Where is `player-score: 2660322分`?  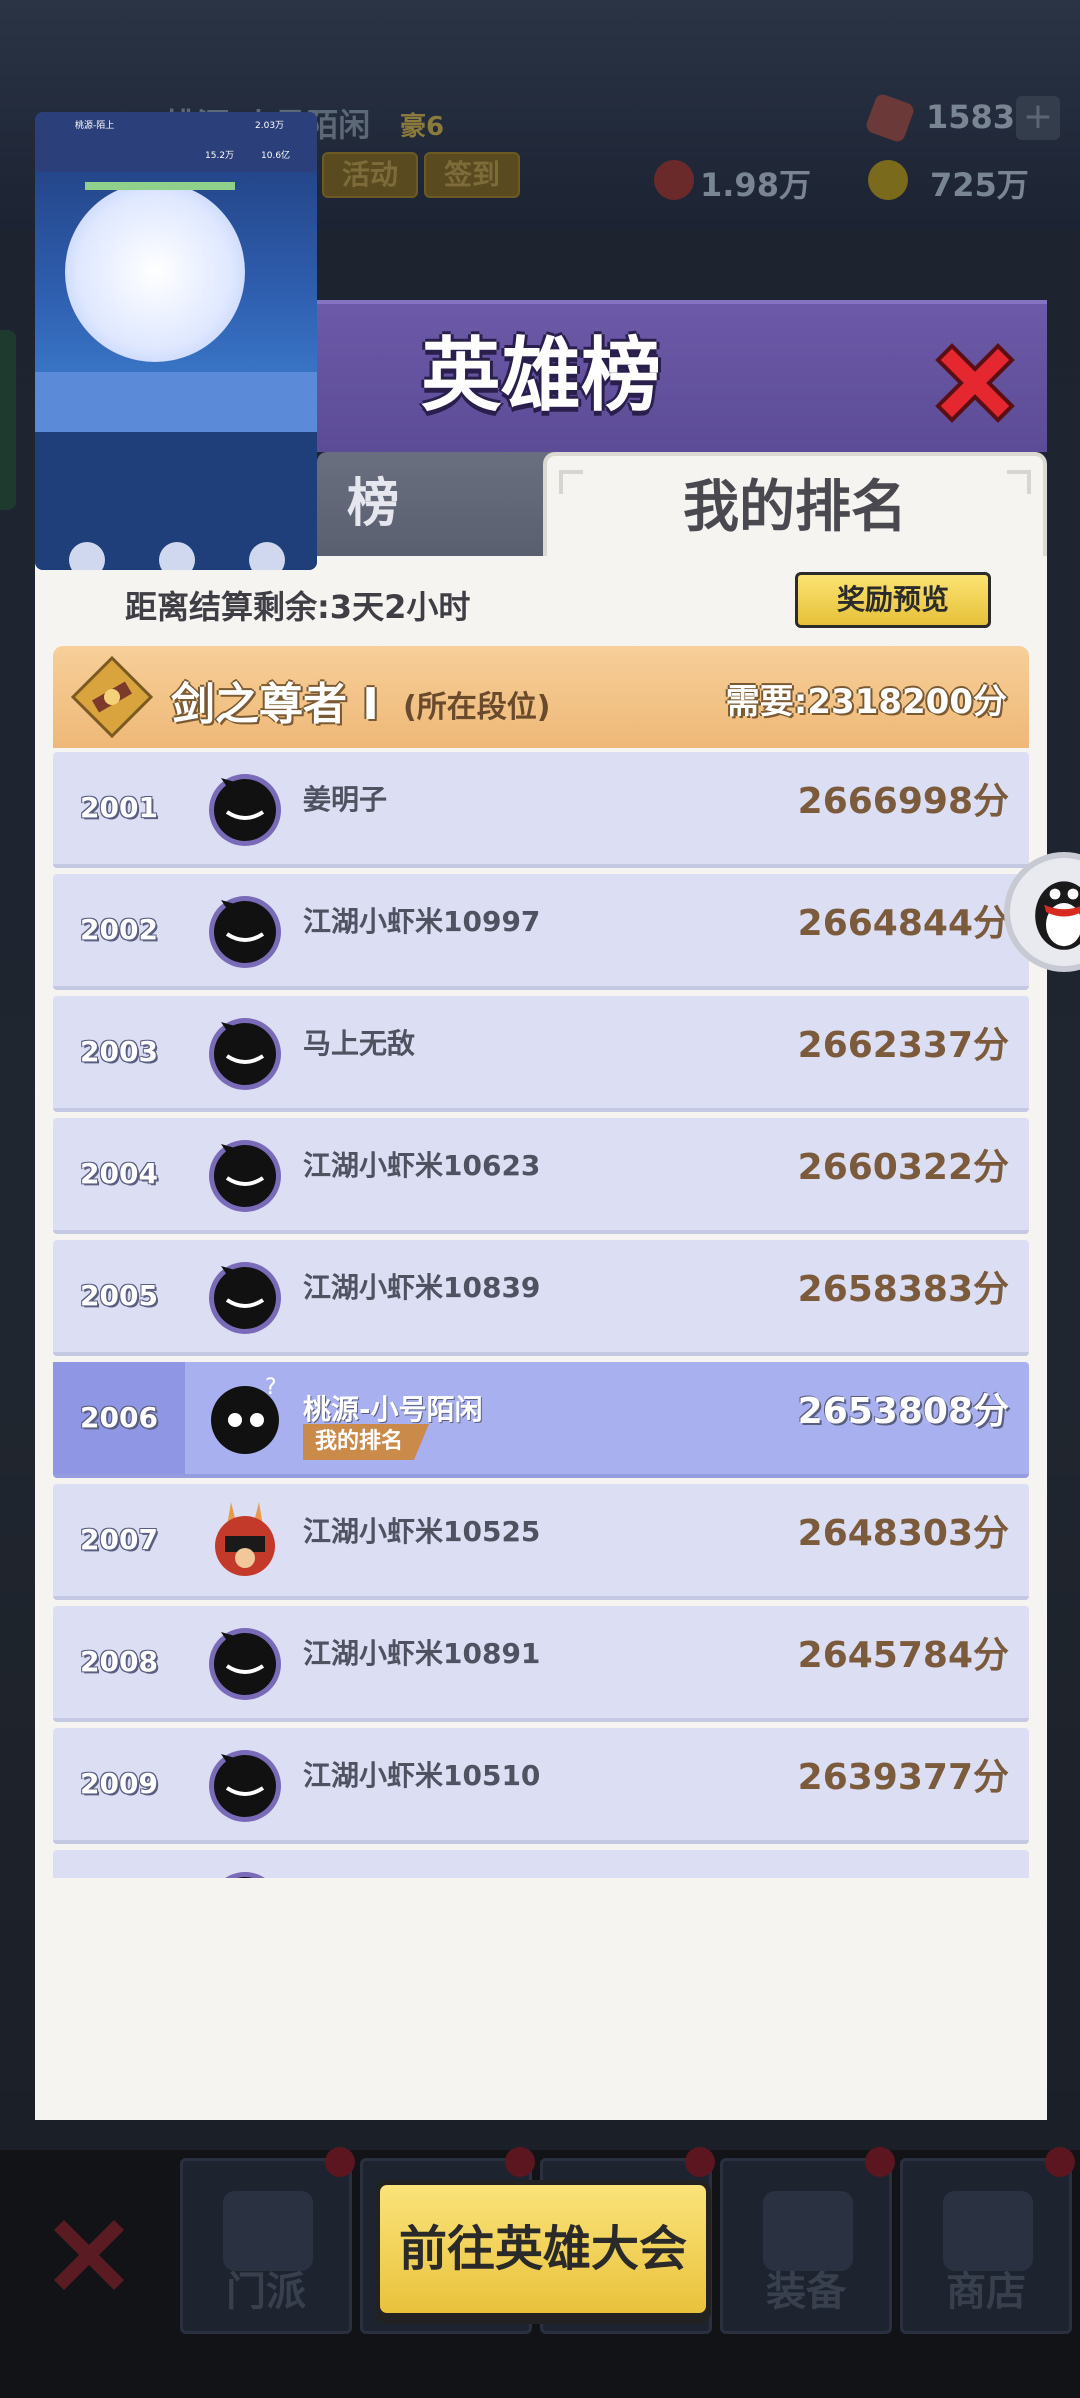 player-score: 2660322分 is located at coordinates (903, 1167).